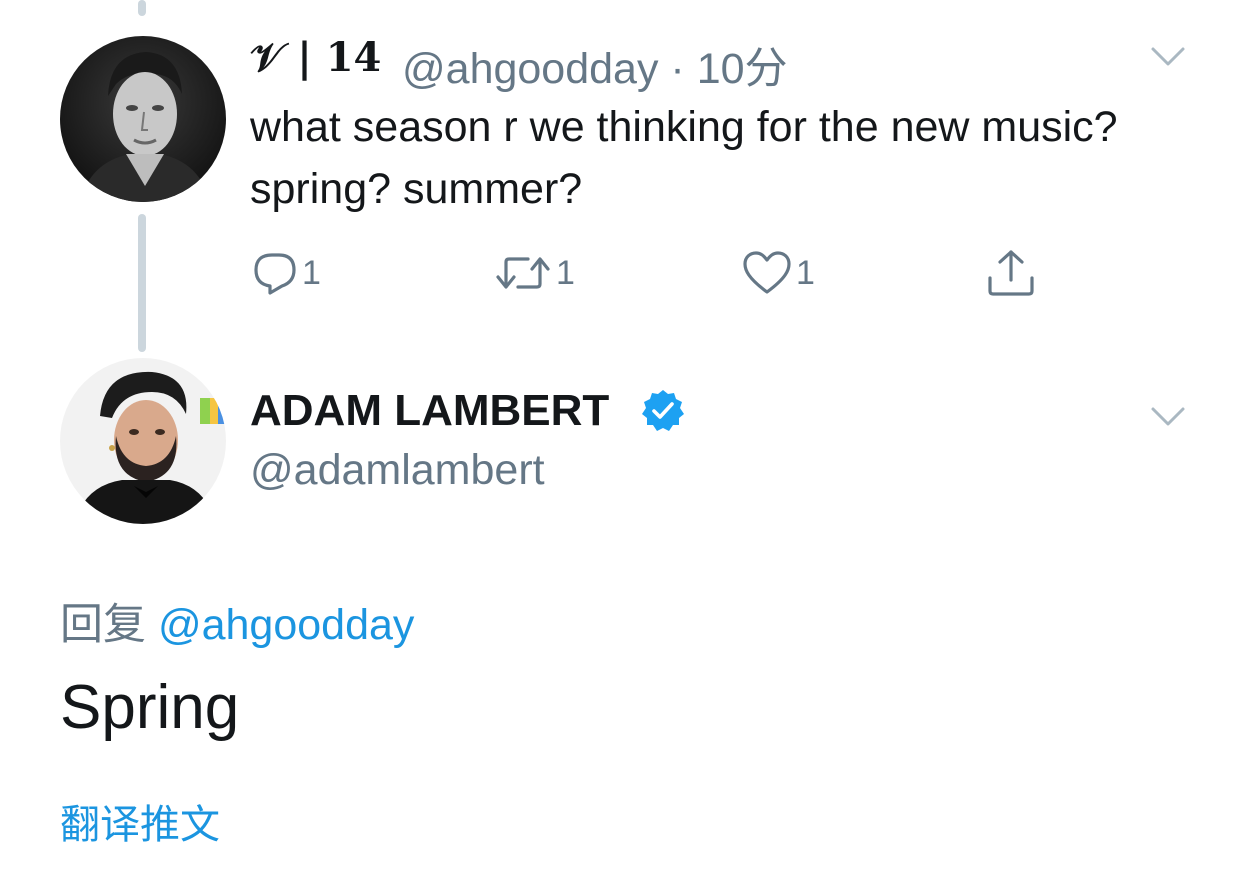 This screenshot has height=879, width=1242. I want to click on reply-name-line: ADAM LAMBERT, so click(429, 411).